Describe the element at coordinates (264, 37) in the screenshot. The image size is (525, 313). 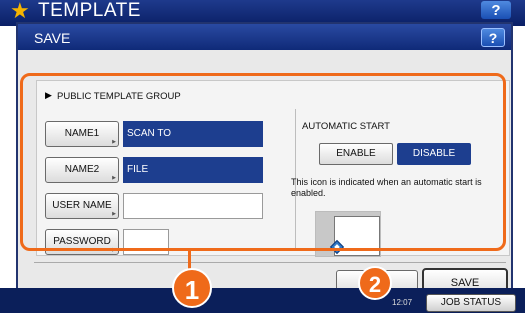
I see `dialog-title-bar: SAVE ?` at that location.